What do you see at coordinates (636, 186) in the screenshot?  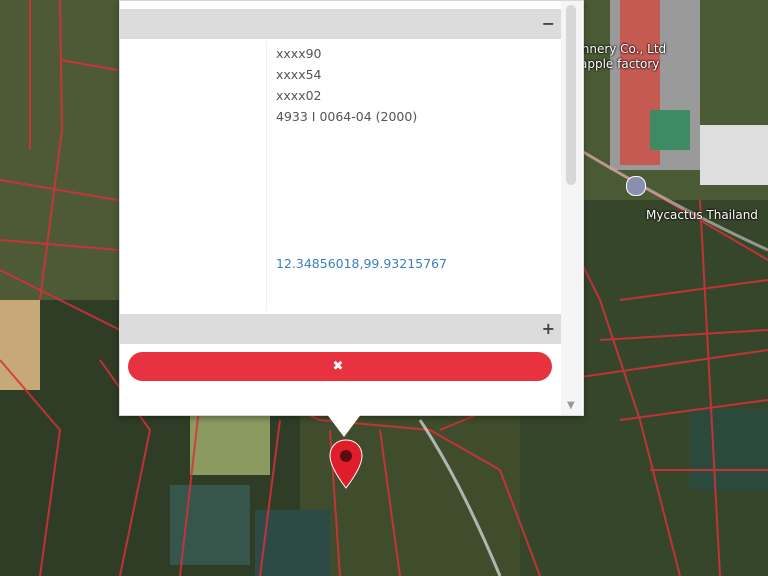 I see `place-marker-icon` at bounding box center [636, 186].